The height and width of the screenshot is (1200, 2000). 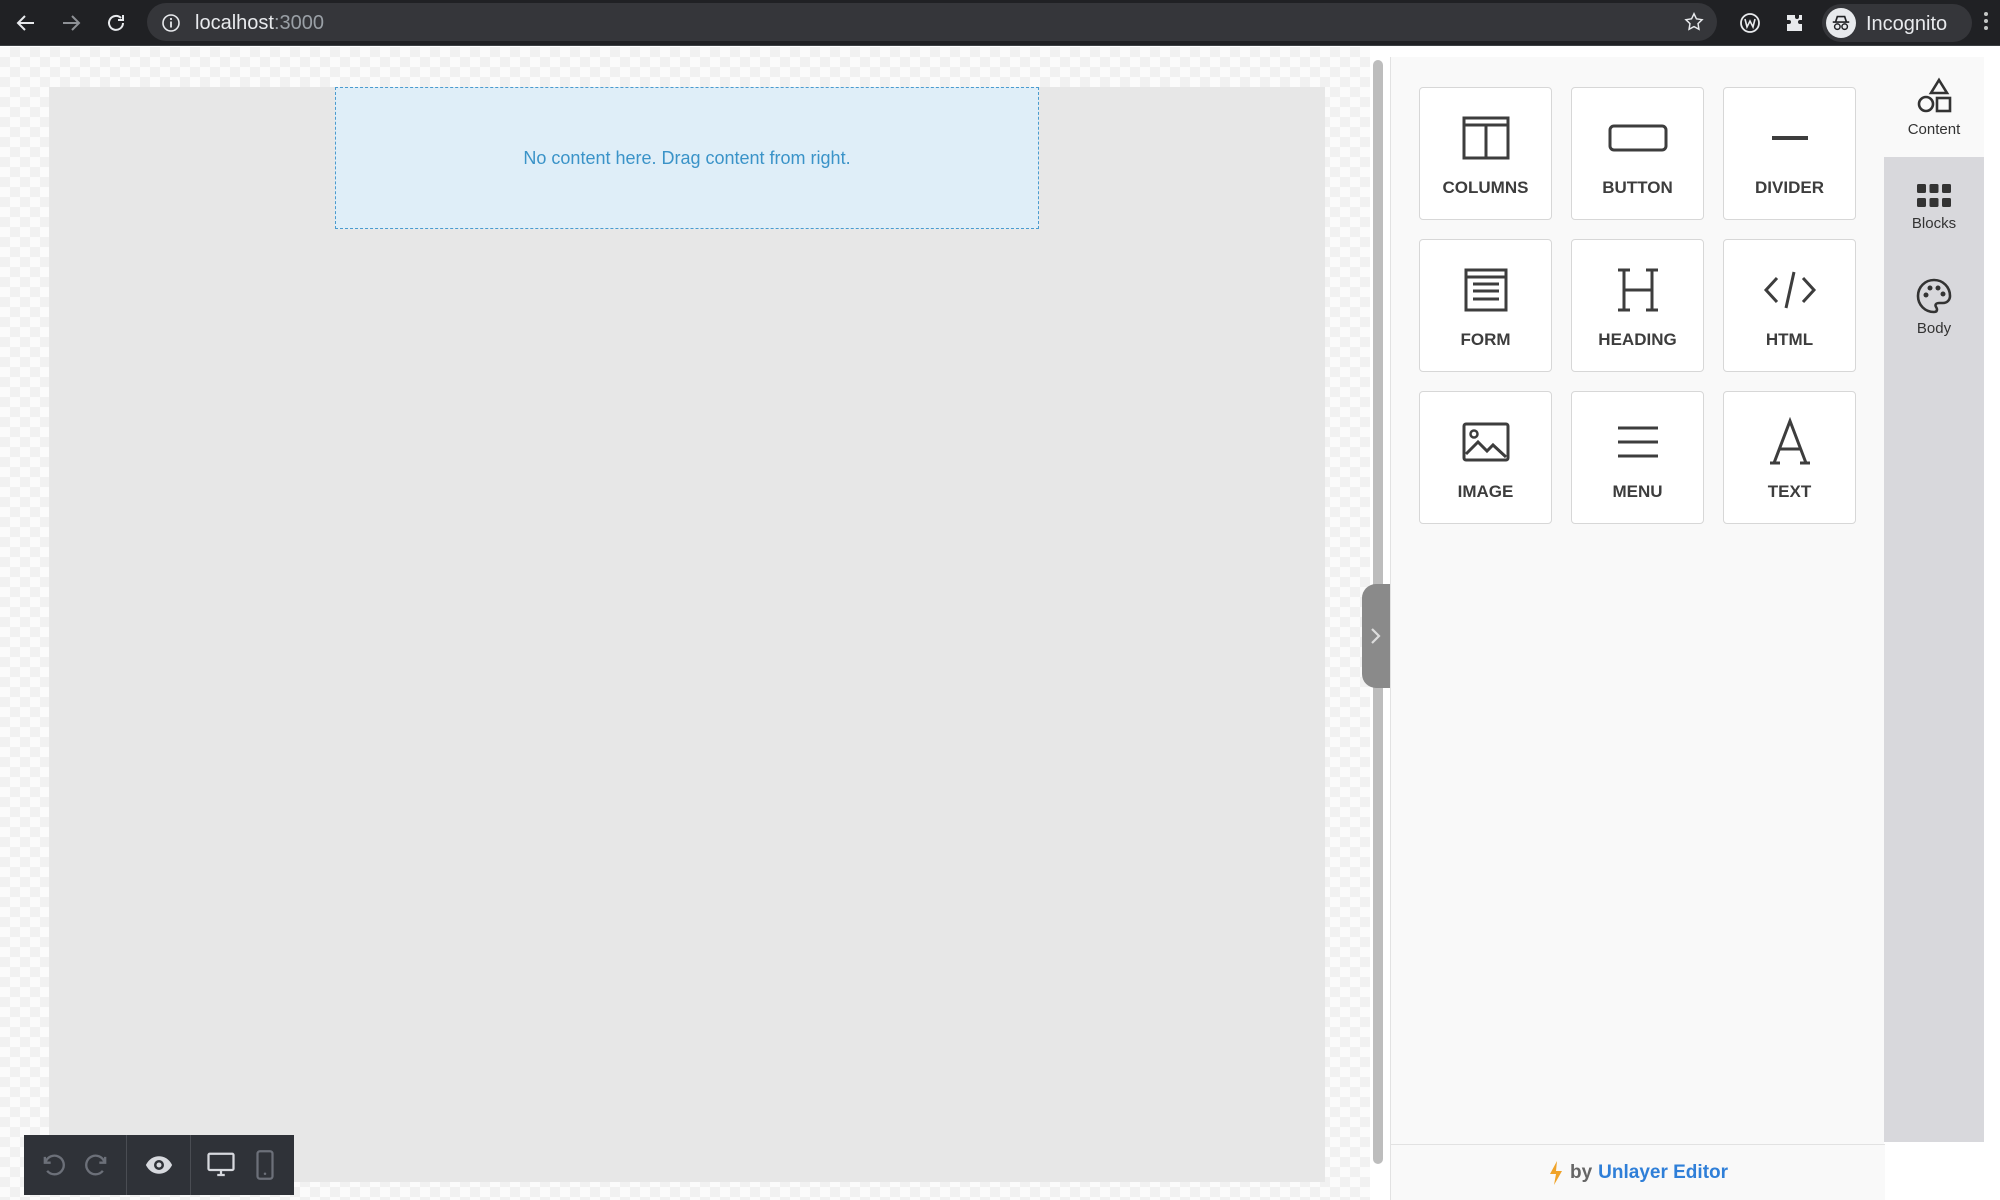 I want to click on extensions-puzzle-icon, so click(x=1795, y=23).